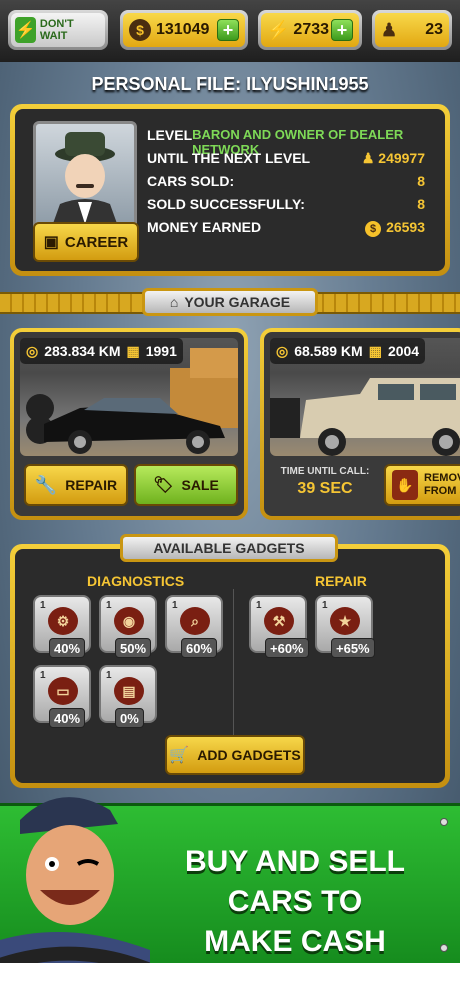 This screenshot has height=1000, width=460. What do you see at coordinates (129, 718) in the screenshot?
I see `gadget-percent: 0%` at bounding box center [129, 718].